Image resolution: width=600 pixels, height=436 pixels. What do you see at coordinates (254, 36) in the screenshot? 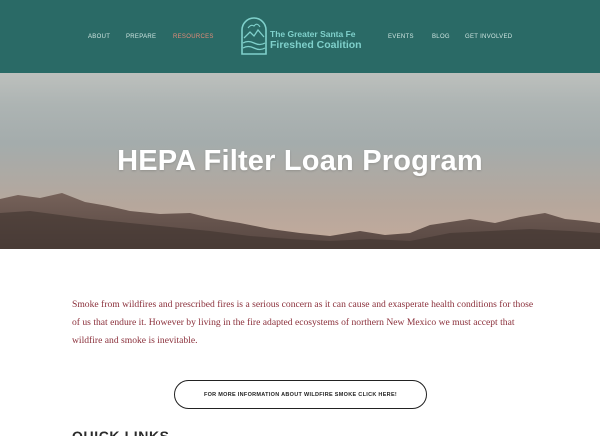
I see `fireshed-logo-icon` at bounding box center [254, 36].